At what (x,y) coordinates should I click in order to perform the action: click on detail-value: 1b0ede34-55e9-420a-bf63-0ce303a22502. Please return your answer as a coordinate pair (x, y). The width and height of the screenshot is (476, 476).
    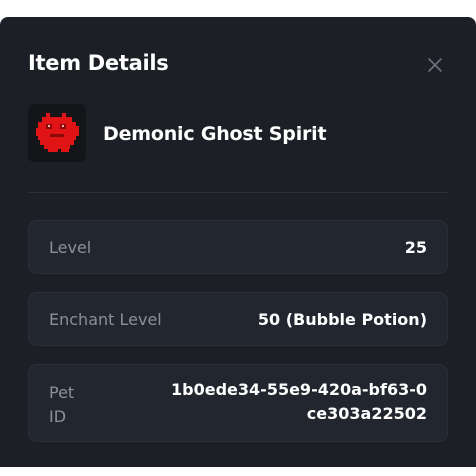
    Looking at the image, I should click on (299, 401).